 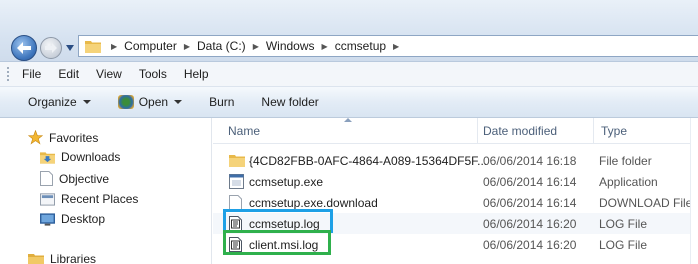 What do you see at coordinates (100, 199) in the screenshot?
I see `nav-recent-places-label: Recent Places` at bounding box center [100, 199].